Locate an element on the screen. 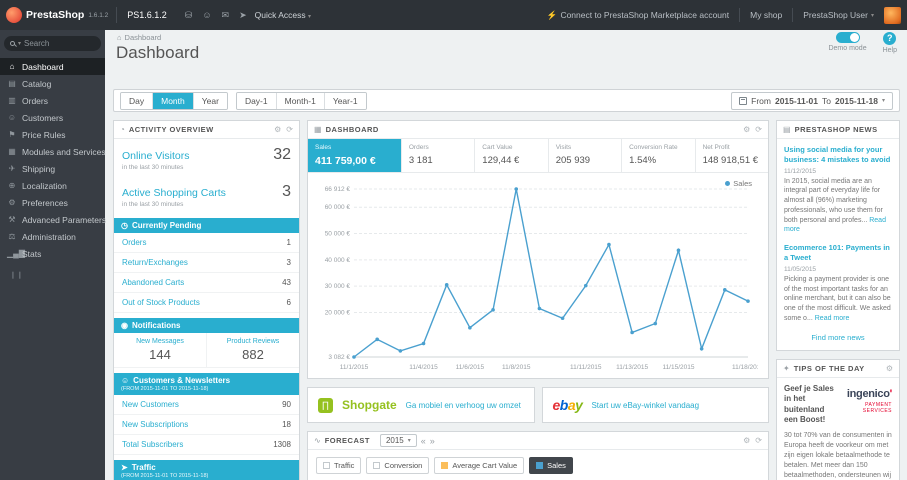 This screenshot has width=907, height=480. next-year-button: » is located at coordinates (432, 441).